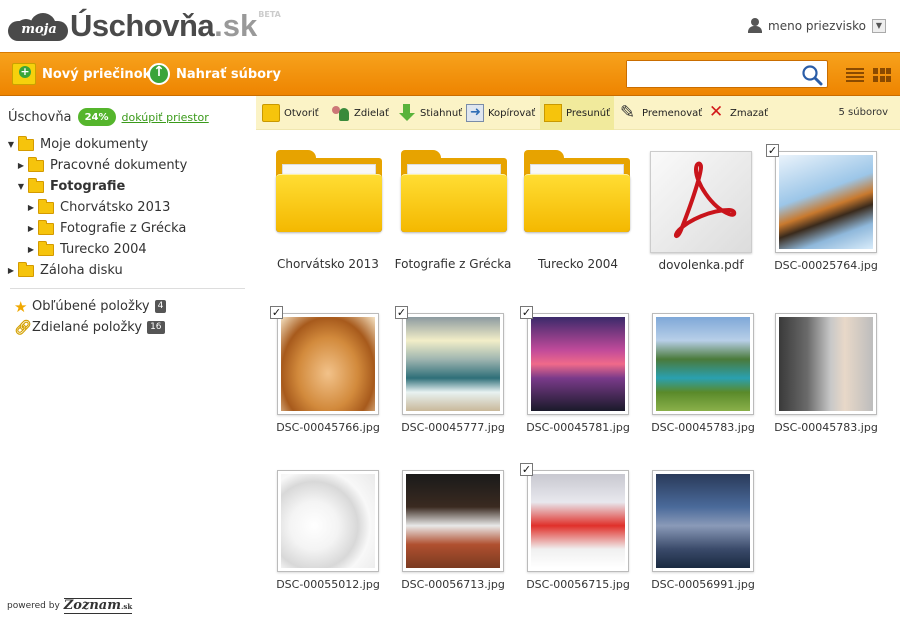 The height and width of the screenshot is (618, 900). I want to click on storage-label: Úschovňa, so click(40, 117).